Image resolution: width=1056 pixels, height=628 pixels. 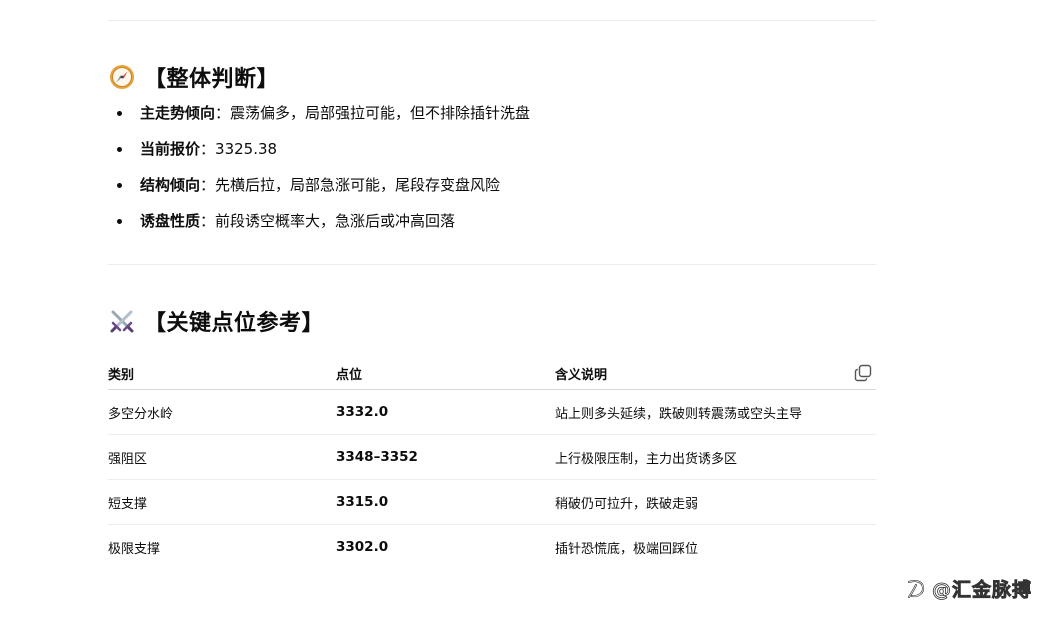 What do you see at coordinates (715, 502) in the screenshot?
I see `meaning-cell: 稍破仍可拉升，跌破走弱` at bounding box center [715, 502].